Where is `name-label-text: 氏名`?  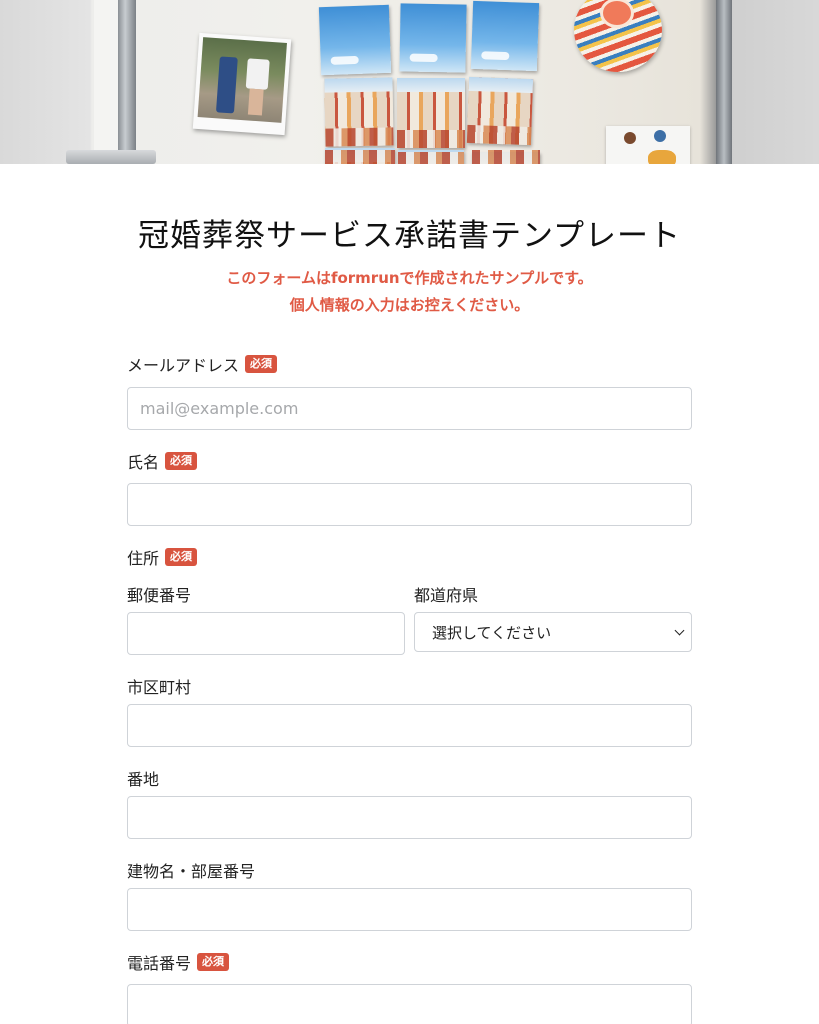 name-label-text: 氏名 is located at coordinates (143, 462).